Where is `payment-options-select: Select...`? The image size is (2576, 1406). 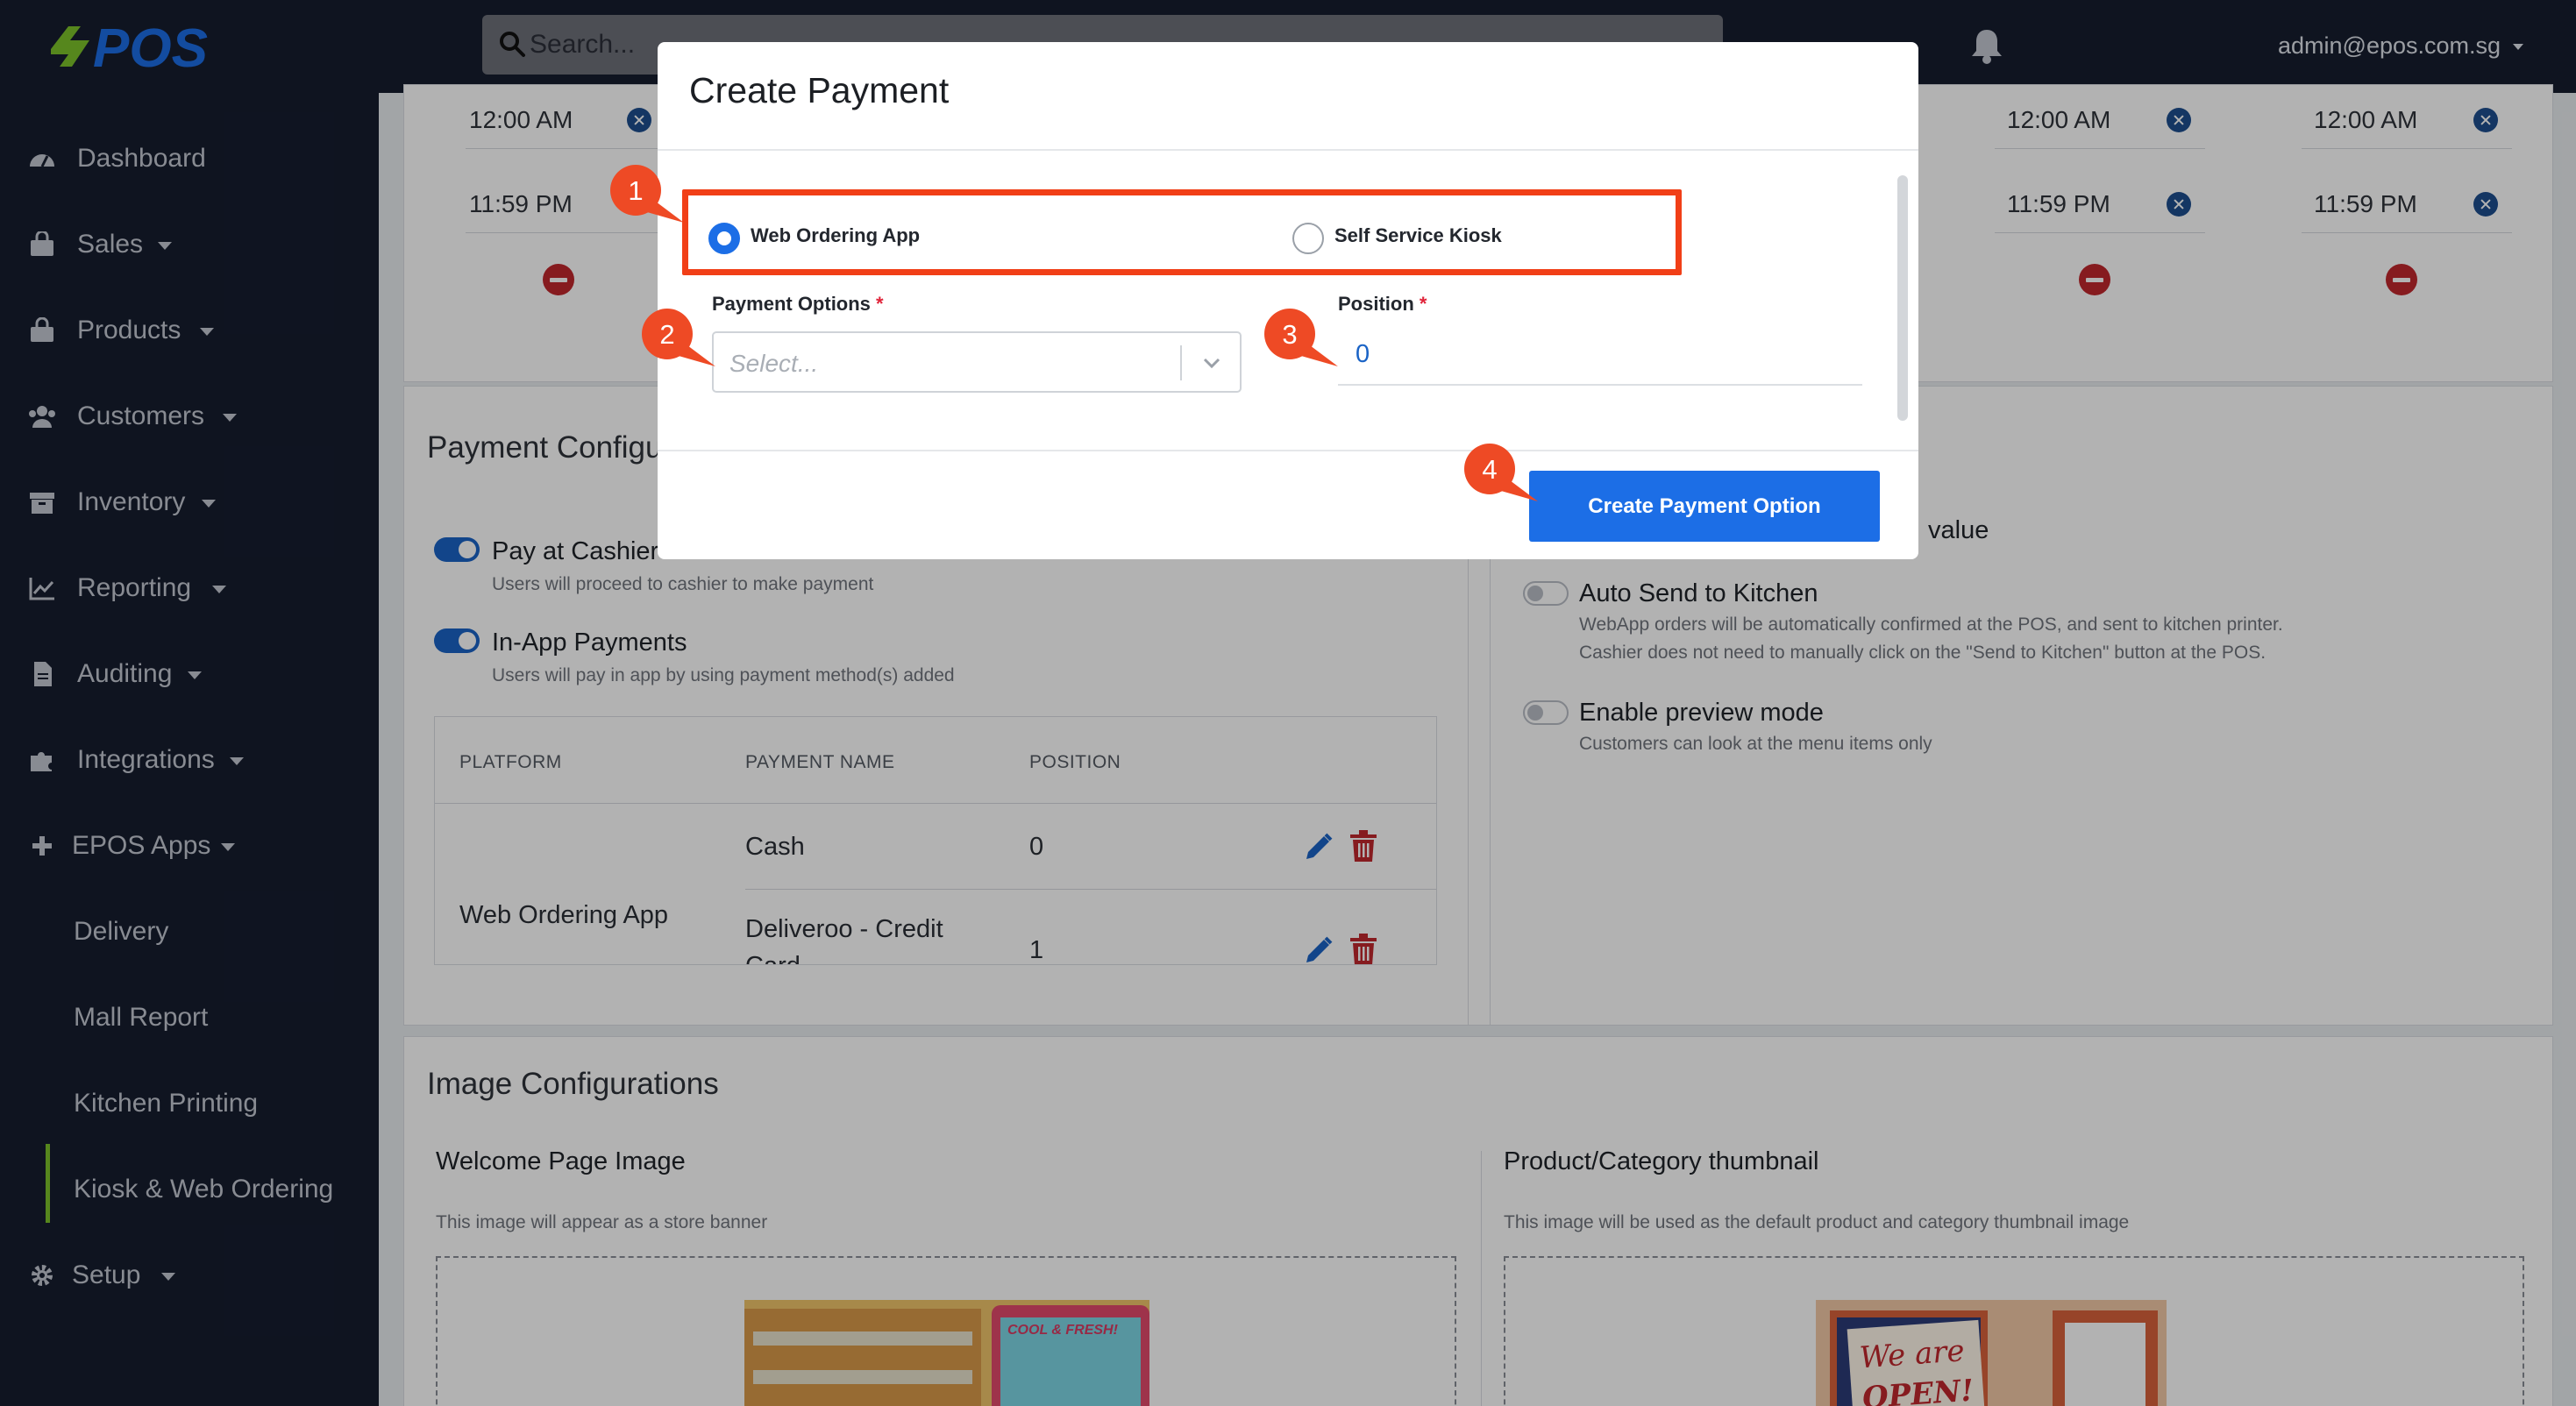 payment-options-select: Select... is located at coordinates (977, 362).